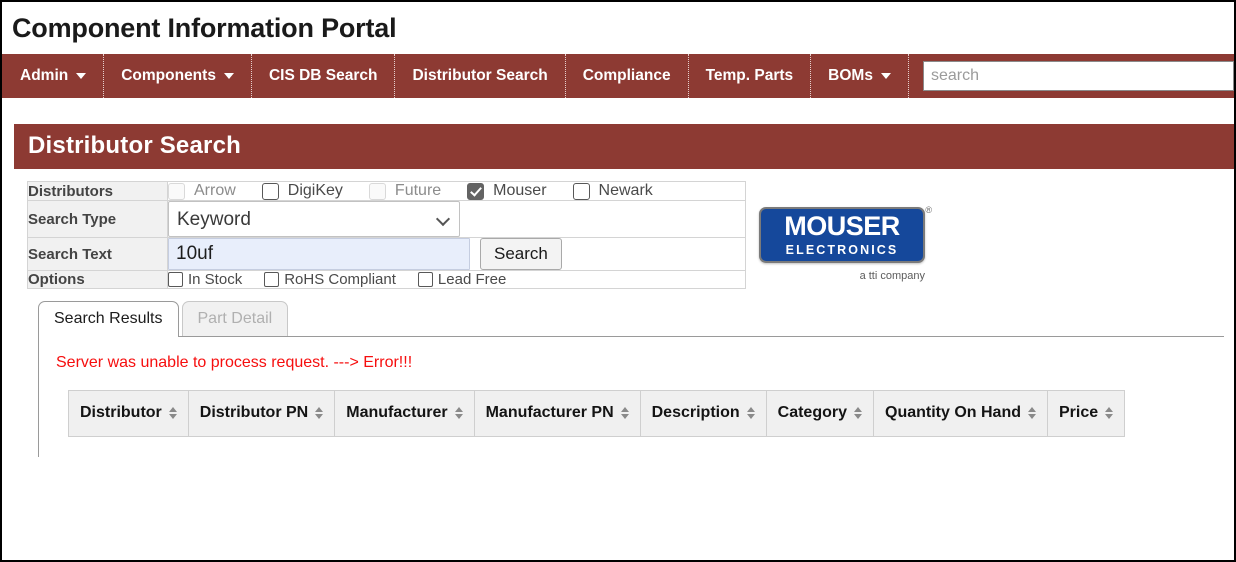 Image resolution: width=1236 pixels, height=562 pixels. I want to click on checkbox-label-lead-free: Lead Free, so click(472, 279).